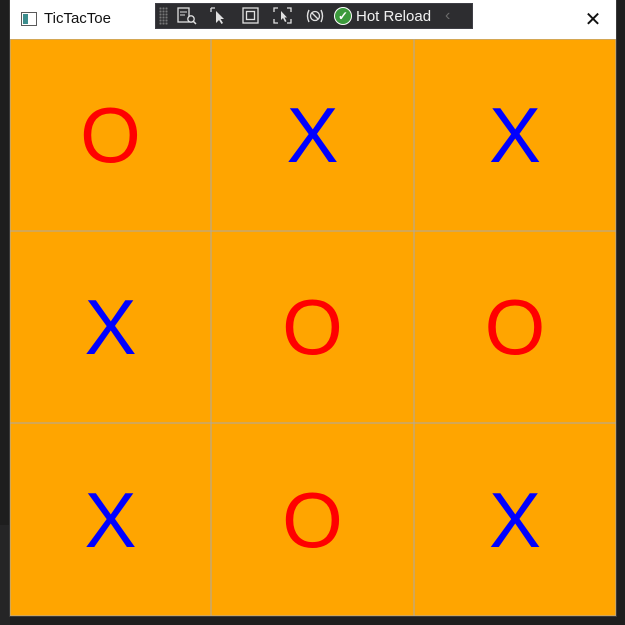 Image resolution: width=625 pixels, height=625 pixels. Describe the element at coordinates (187, 16) in the screenshot. I see `visual-tree-icon` at that location.